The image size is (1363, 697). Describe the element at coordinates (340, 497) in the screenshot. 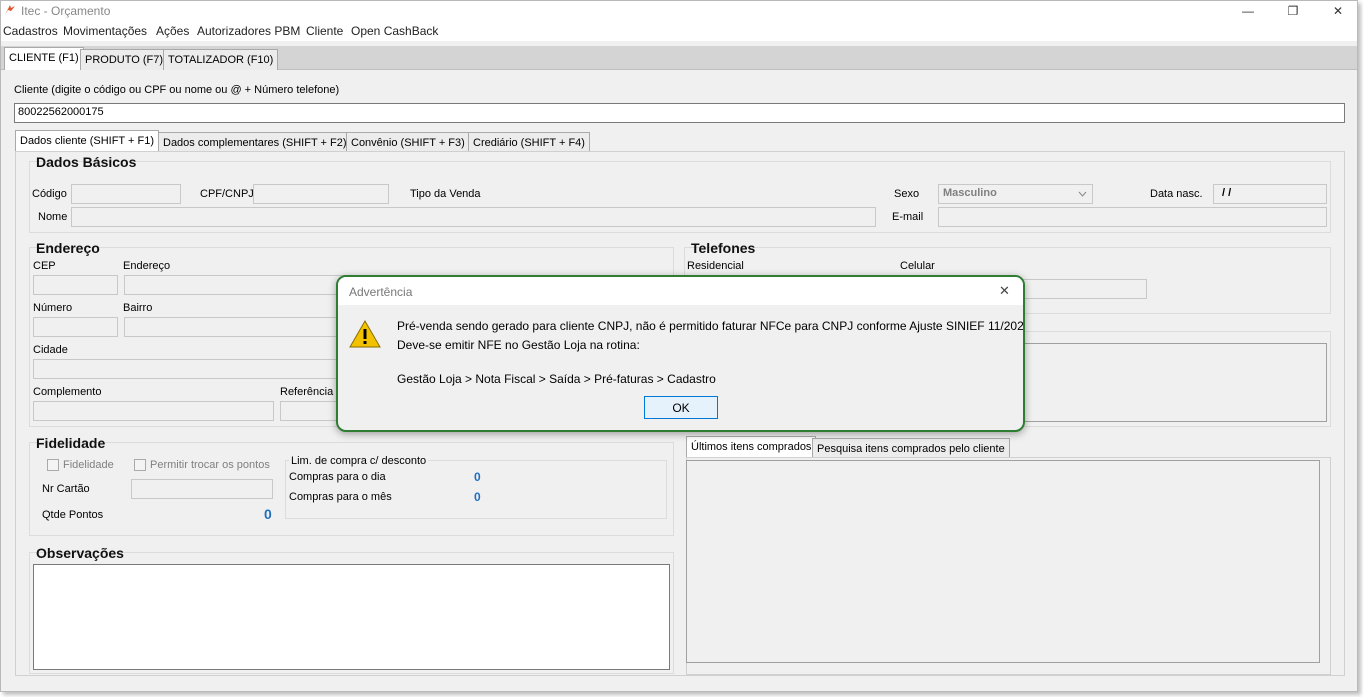

I see `compras-mes-label: Compras para o mês` at that location.